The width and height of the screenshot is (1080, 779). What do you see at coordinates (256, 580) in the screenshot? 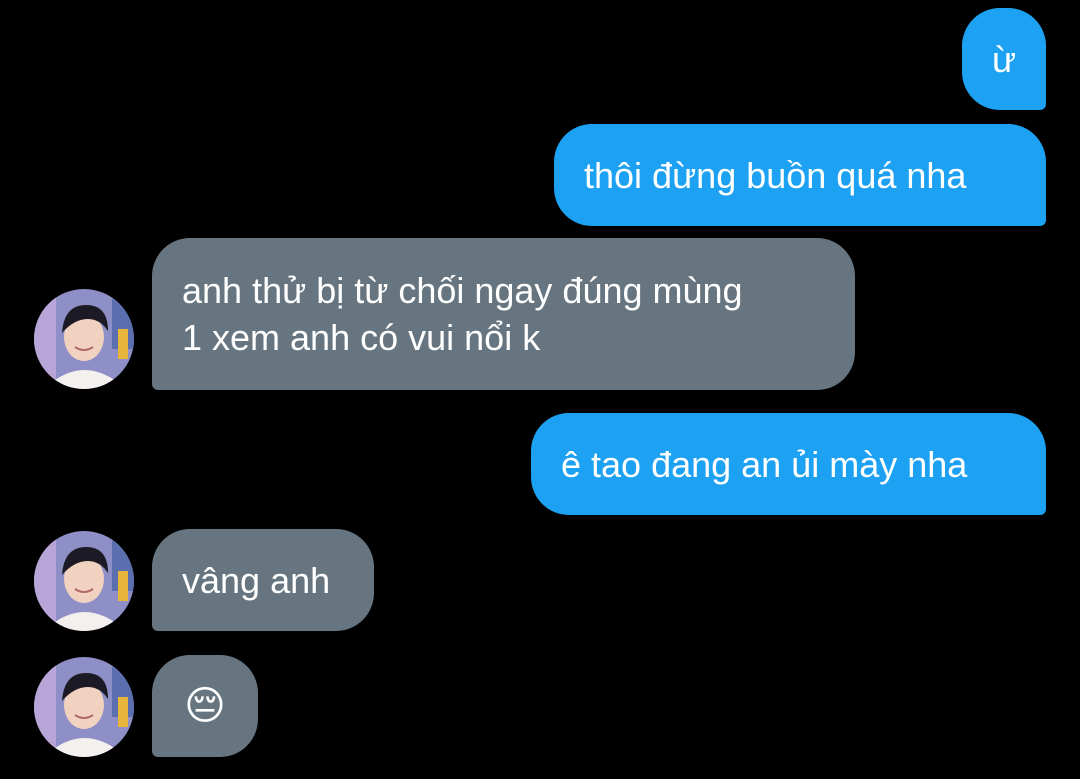
I see `message-text: vâng anh` at bounding box center [256, 580].